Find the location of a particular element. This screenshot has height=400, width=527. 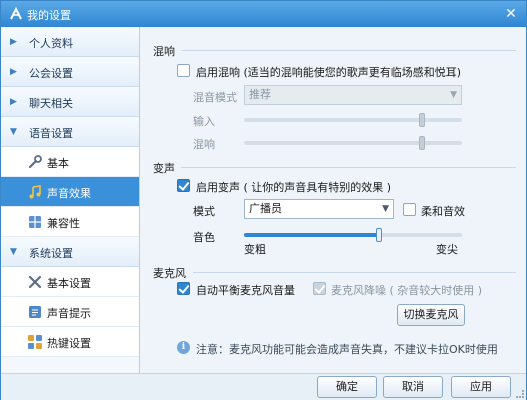

close-button: ✕ is located at coordinates (511, 14).